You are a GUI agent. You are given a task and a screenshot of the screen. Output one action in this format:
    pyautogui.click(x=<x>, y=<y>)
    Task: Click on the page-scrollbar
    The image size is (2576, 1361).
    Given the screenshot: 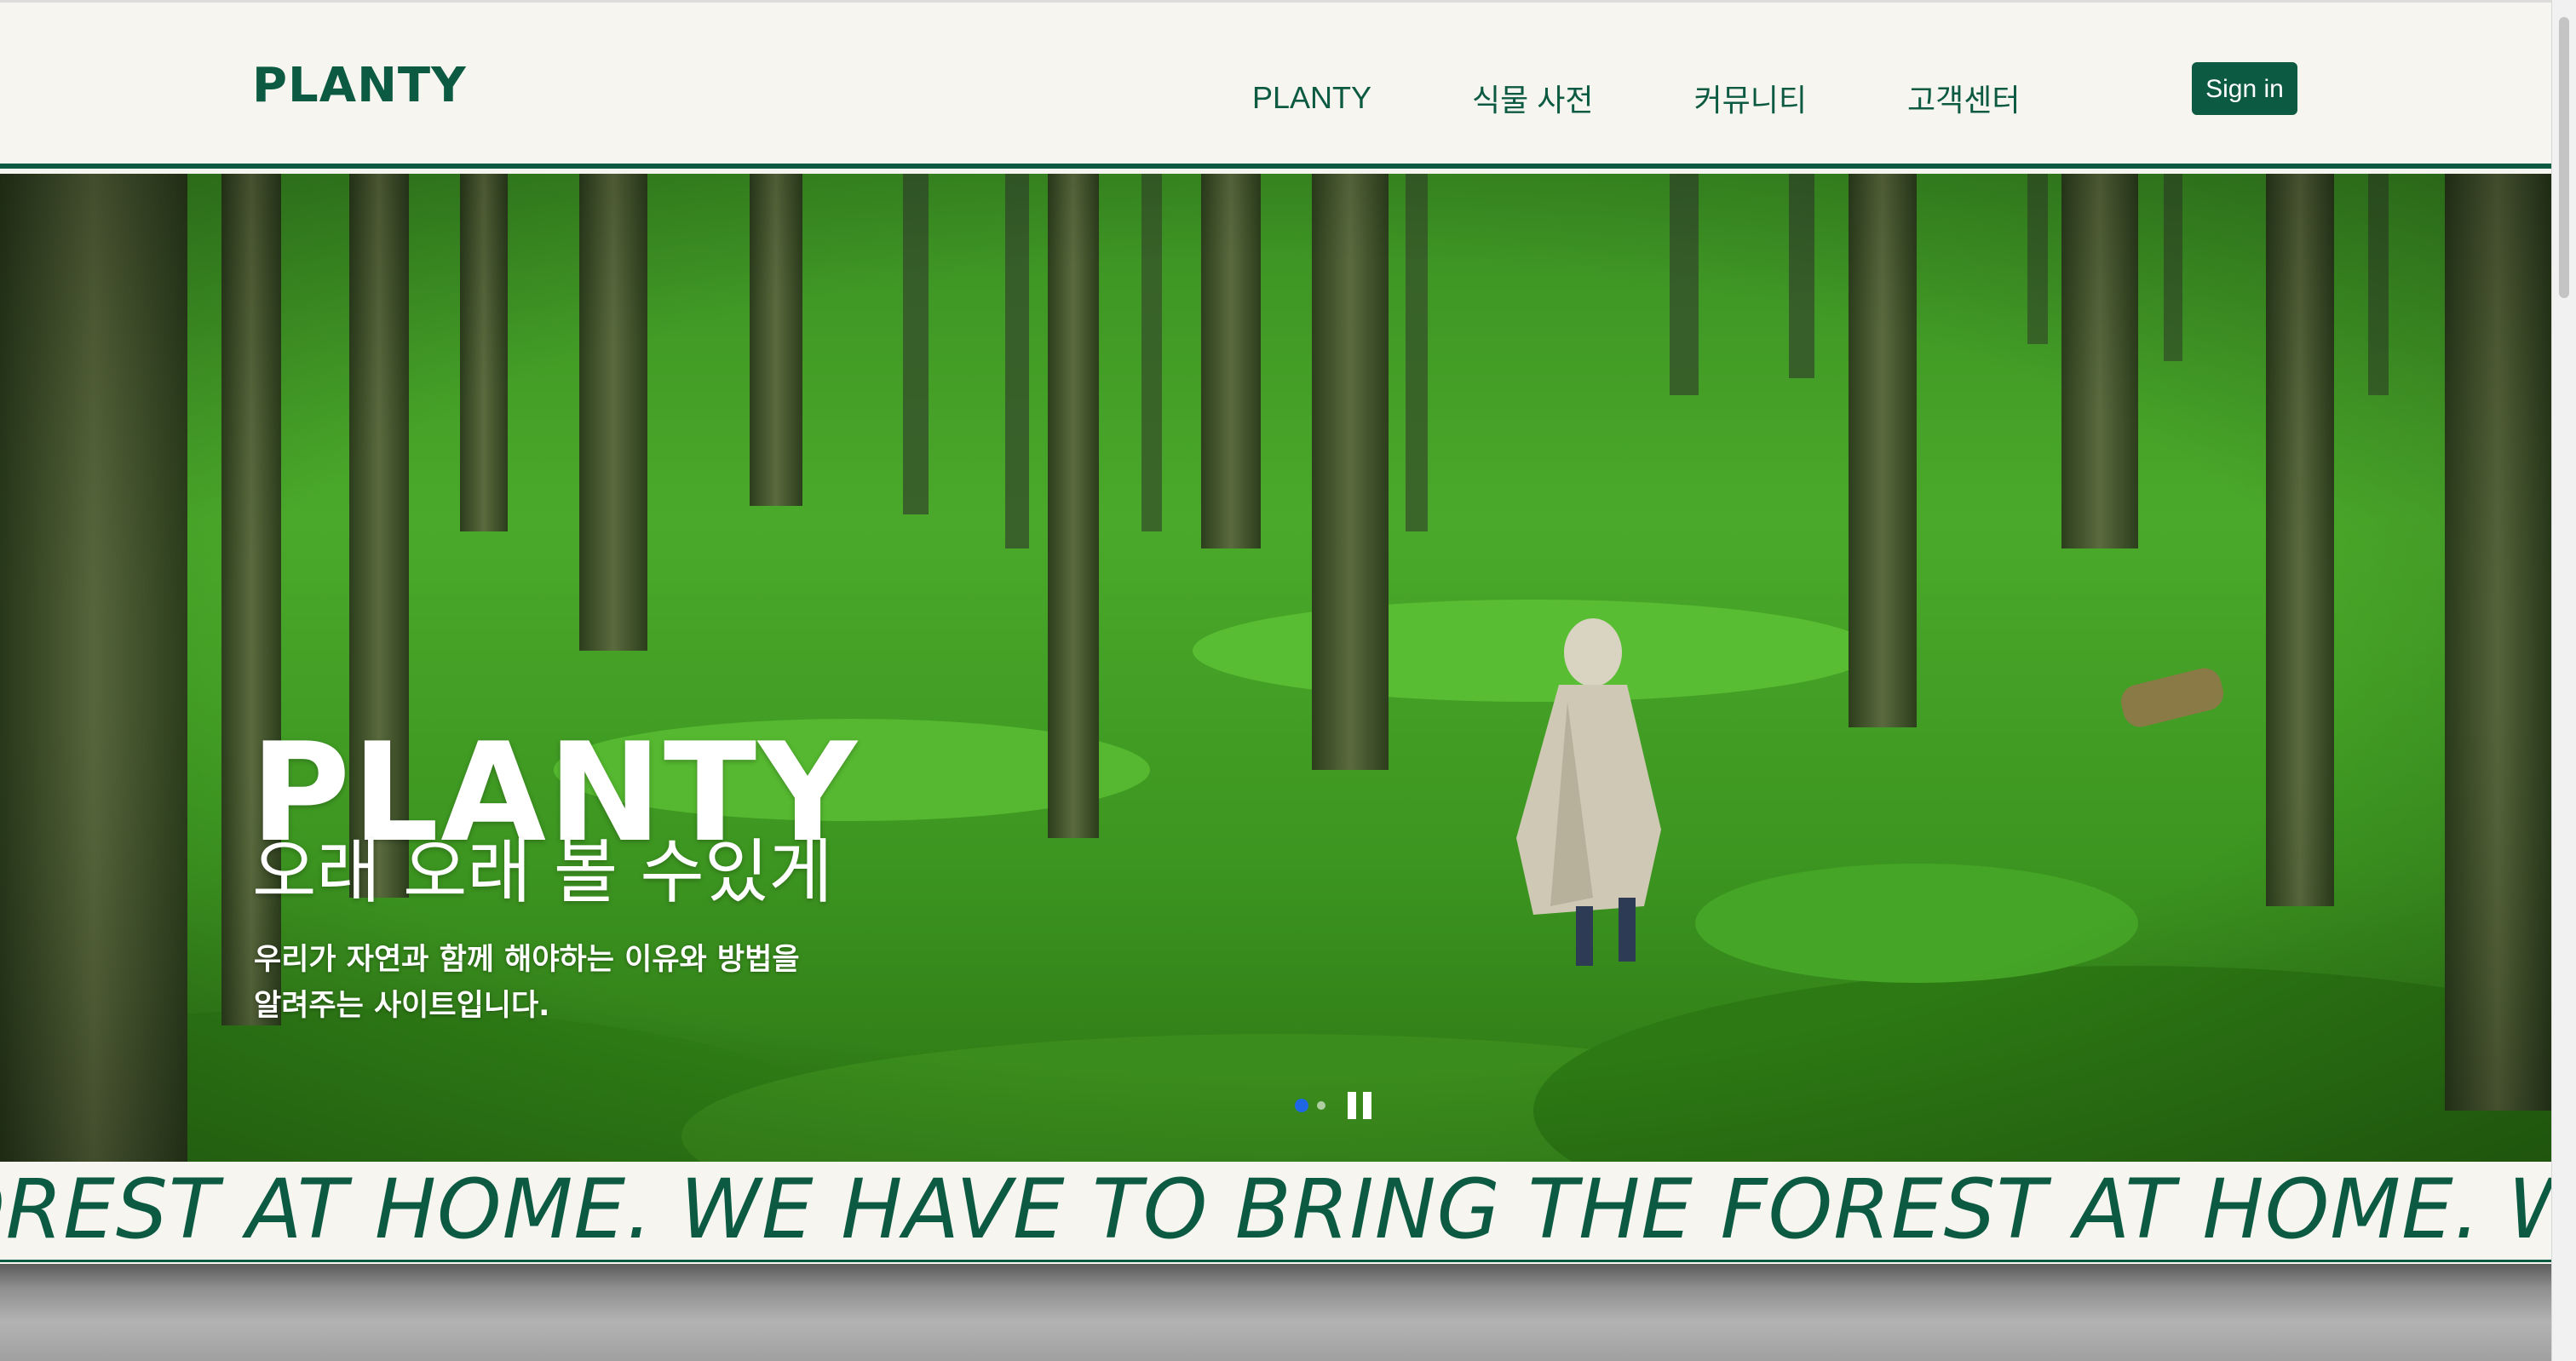 What is the action you would take?
    pyautogui.click(x=2563, y=680)
    